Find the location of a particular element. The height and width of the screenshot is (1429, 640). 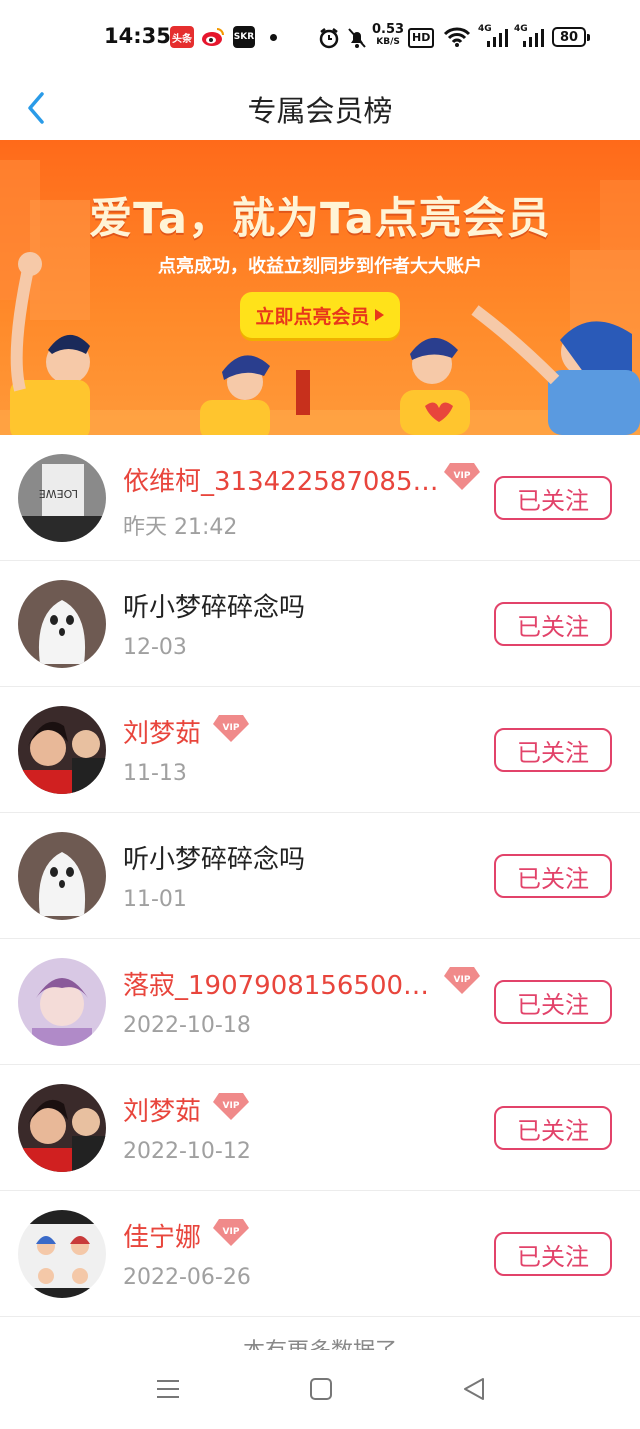

list-item: 听小梦碎碎念吗 12-03 已关注 is located at coordinates (320, 624).